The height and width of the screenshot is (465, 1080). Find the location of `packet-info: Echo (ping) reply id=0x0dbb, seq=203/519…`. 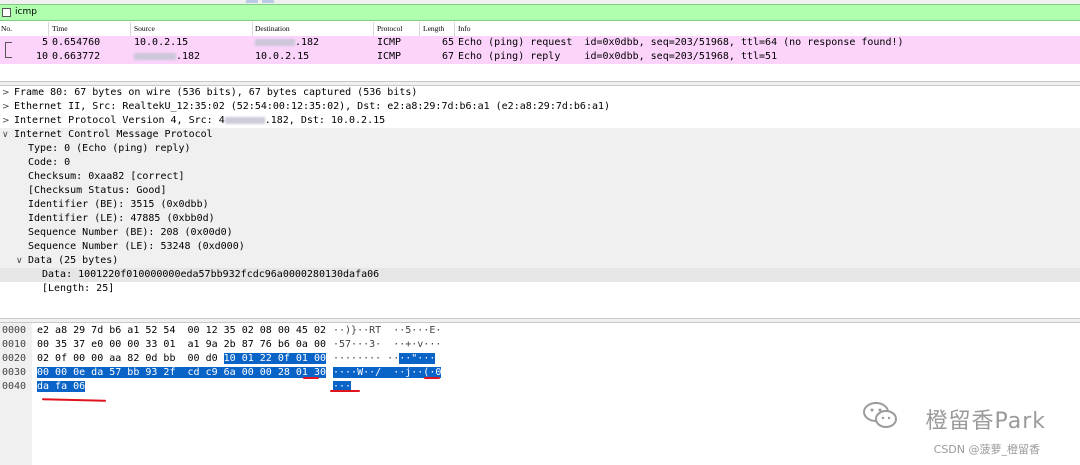

packet-info: Echo (ping) reply id=0x0dbb, seq=203/519… is located at coordinates (618, 56).